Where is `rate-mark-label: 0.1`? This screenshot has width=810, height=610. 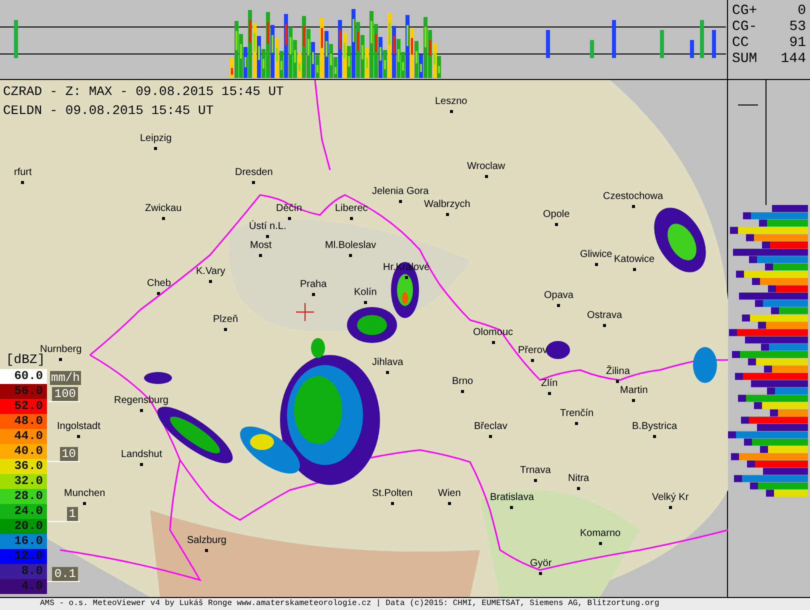 rate-mark-label: 0.1 is located at coordinates (65, 574).